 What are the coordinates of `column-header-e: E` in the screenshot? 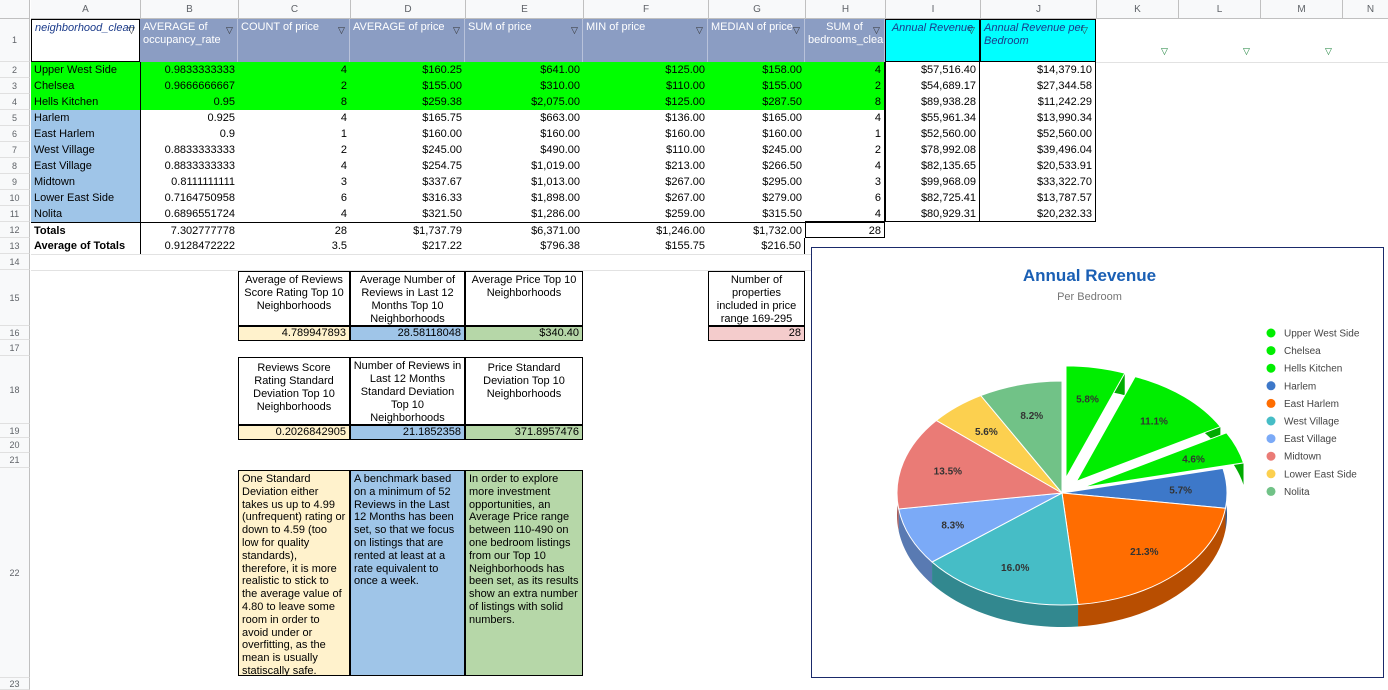 It's located at (525, 9).